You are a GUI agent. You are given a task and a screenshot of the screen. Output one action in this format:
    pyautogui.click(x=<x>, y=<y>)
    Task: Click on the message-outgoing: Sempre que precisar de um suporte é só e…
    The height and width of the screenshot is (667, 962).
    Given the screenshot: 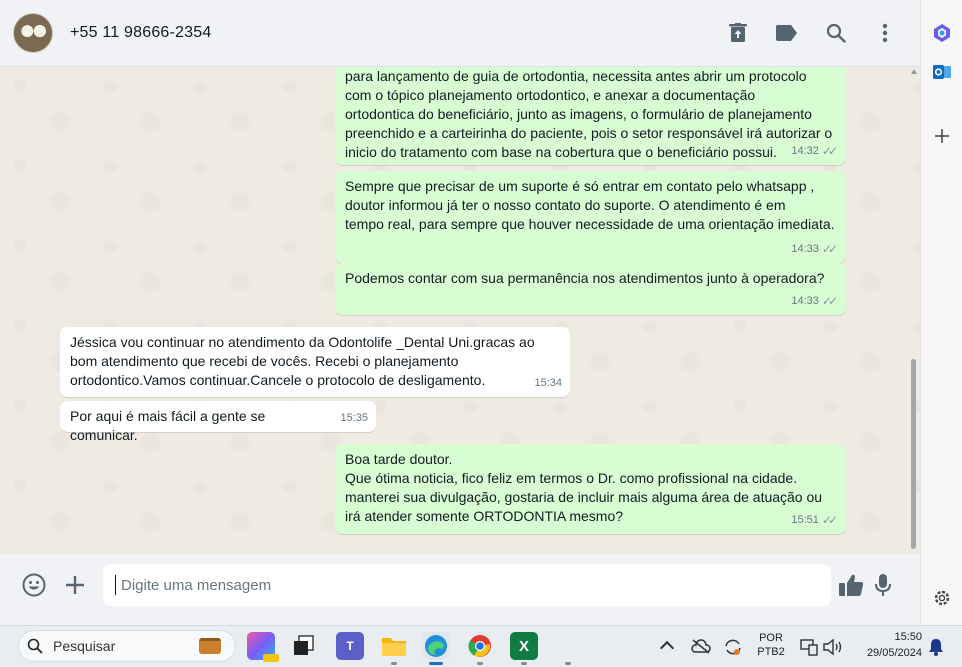 What is the action you would take?
    pyautogui.click(x=590, y=217)
    